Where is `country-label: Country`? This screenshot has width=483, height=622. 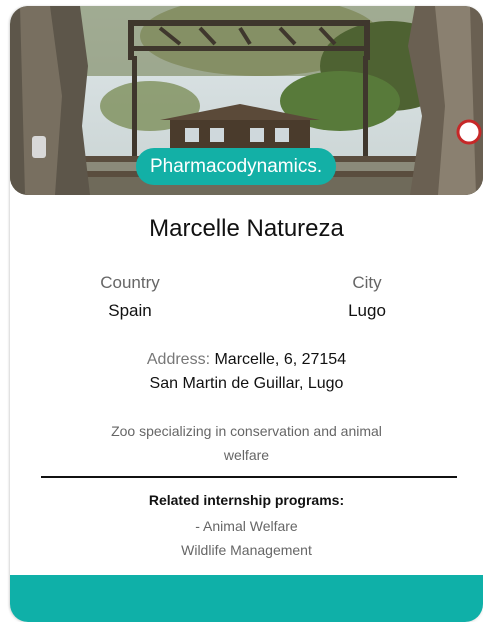
country-label: Country is located at coordinates (130, 282).